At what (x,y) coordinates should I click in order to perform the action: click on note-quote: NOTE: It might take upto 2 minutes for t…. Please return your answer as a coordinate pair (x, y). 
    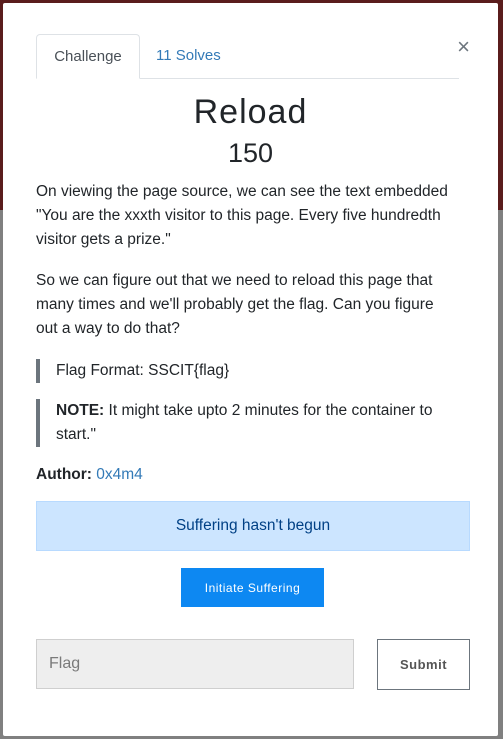
    Looking at the image, I should click on (246, 423).